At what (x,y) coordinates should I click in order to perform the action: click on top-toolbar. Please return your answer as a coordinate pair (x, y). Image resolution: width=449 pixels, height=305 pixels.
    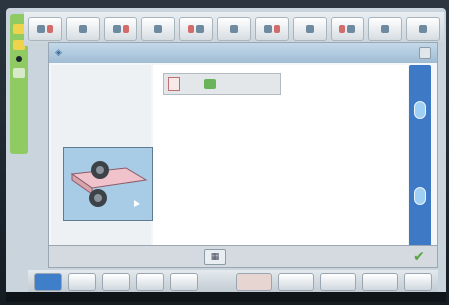
    Looking at the image, I should click on (234, 29).